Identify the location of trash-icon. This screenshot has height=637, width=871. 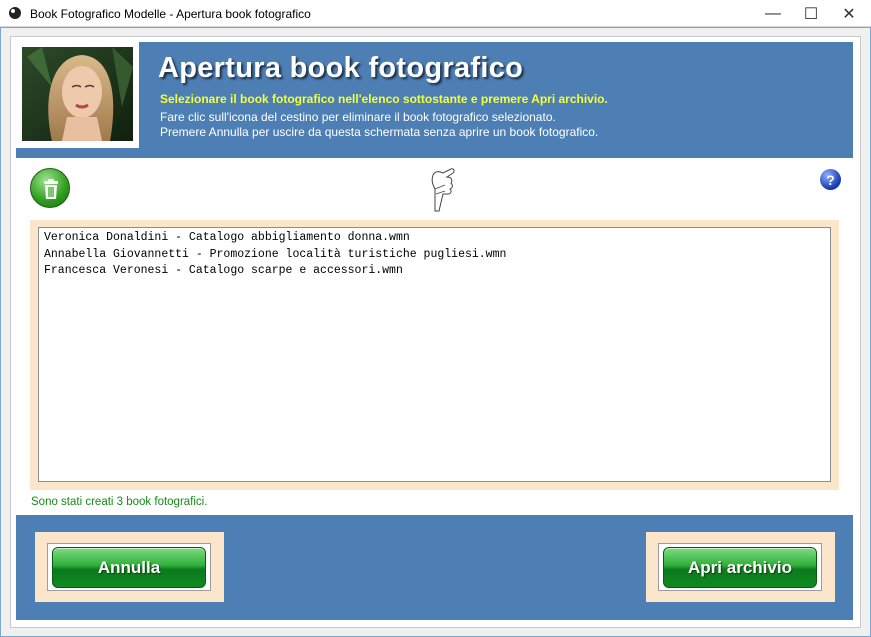
(51, 189).